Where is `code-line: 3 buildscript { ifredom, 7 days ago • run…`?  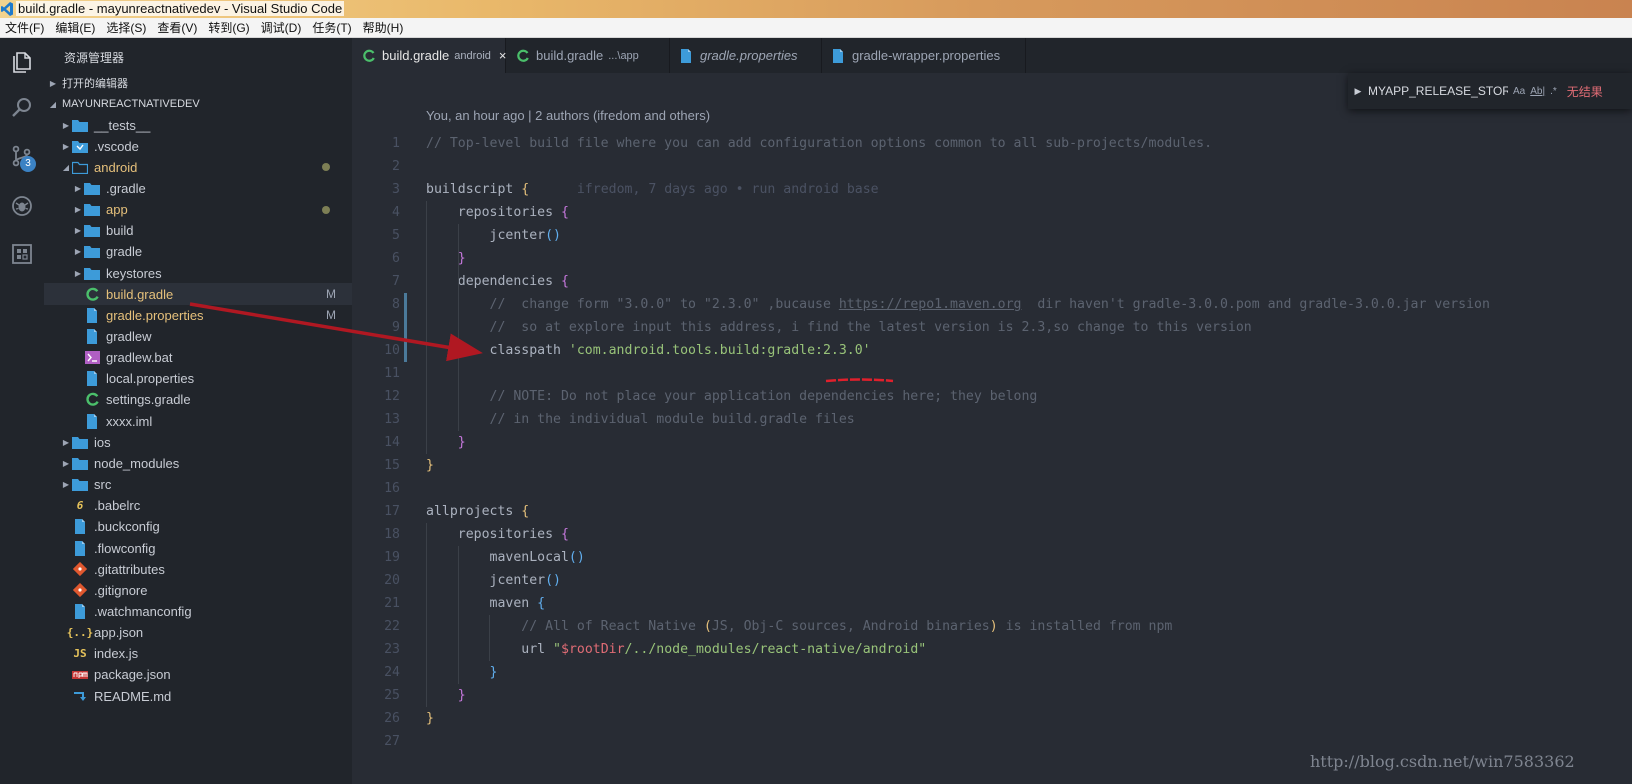
code-line: 3 buildscript { ifredom, 7 days ago • run… is located at coordinates (992, 189).